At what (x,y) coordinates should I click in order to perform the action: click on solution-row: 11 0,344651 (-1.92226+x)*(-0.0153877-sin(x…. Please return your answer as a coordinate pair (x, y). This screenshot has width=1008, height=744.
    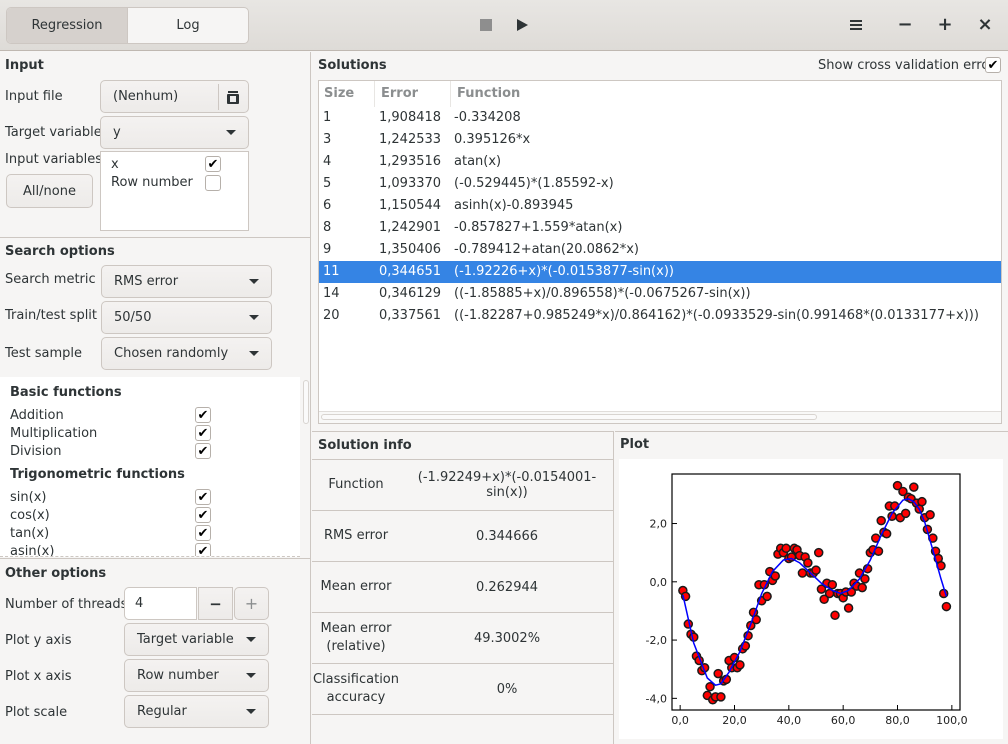
    Looking at the image, I should click on (660, 272).